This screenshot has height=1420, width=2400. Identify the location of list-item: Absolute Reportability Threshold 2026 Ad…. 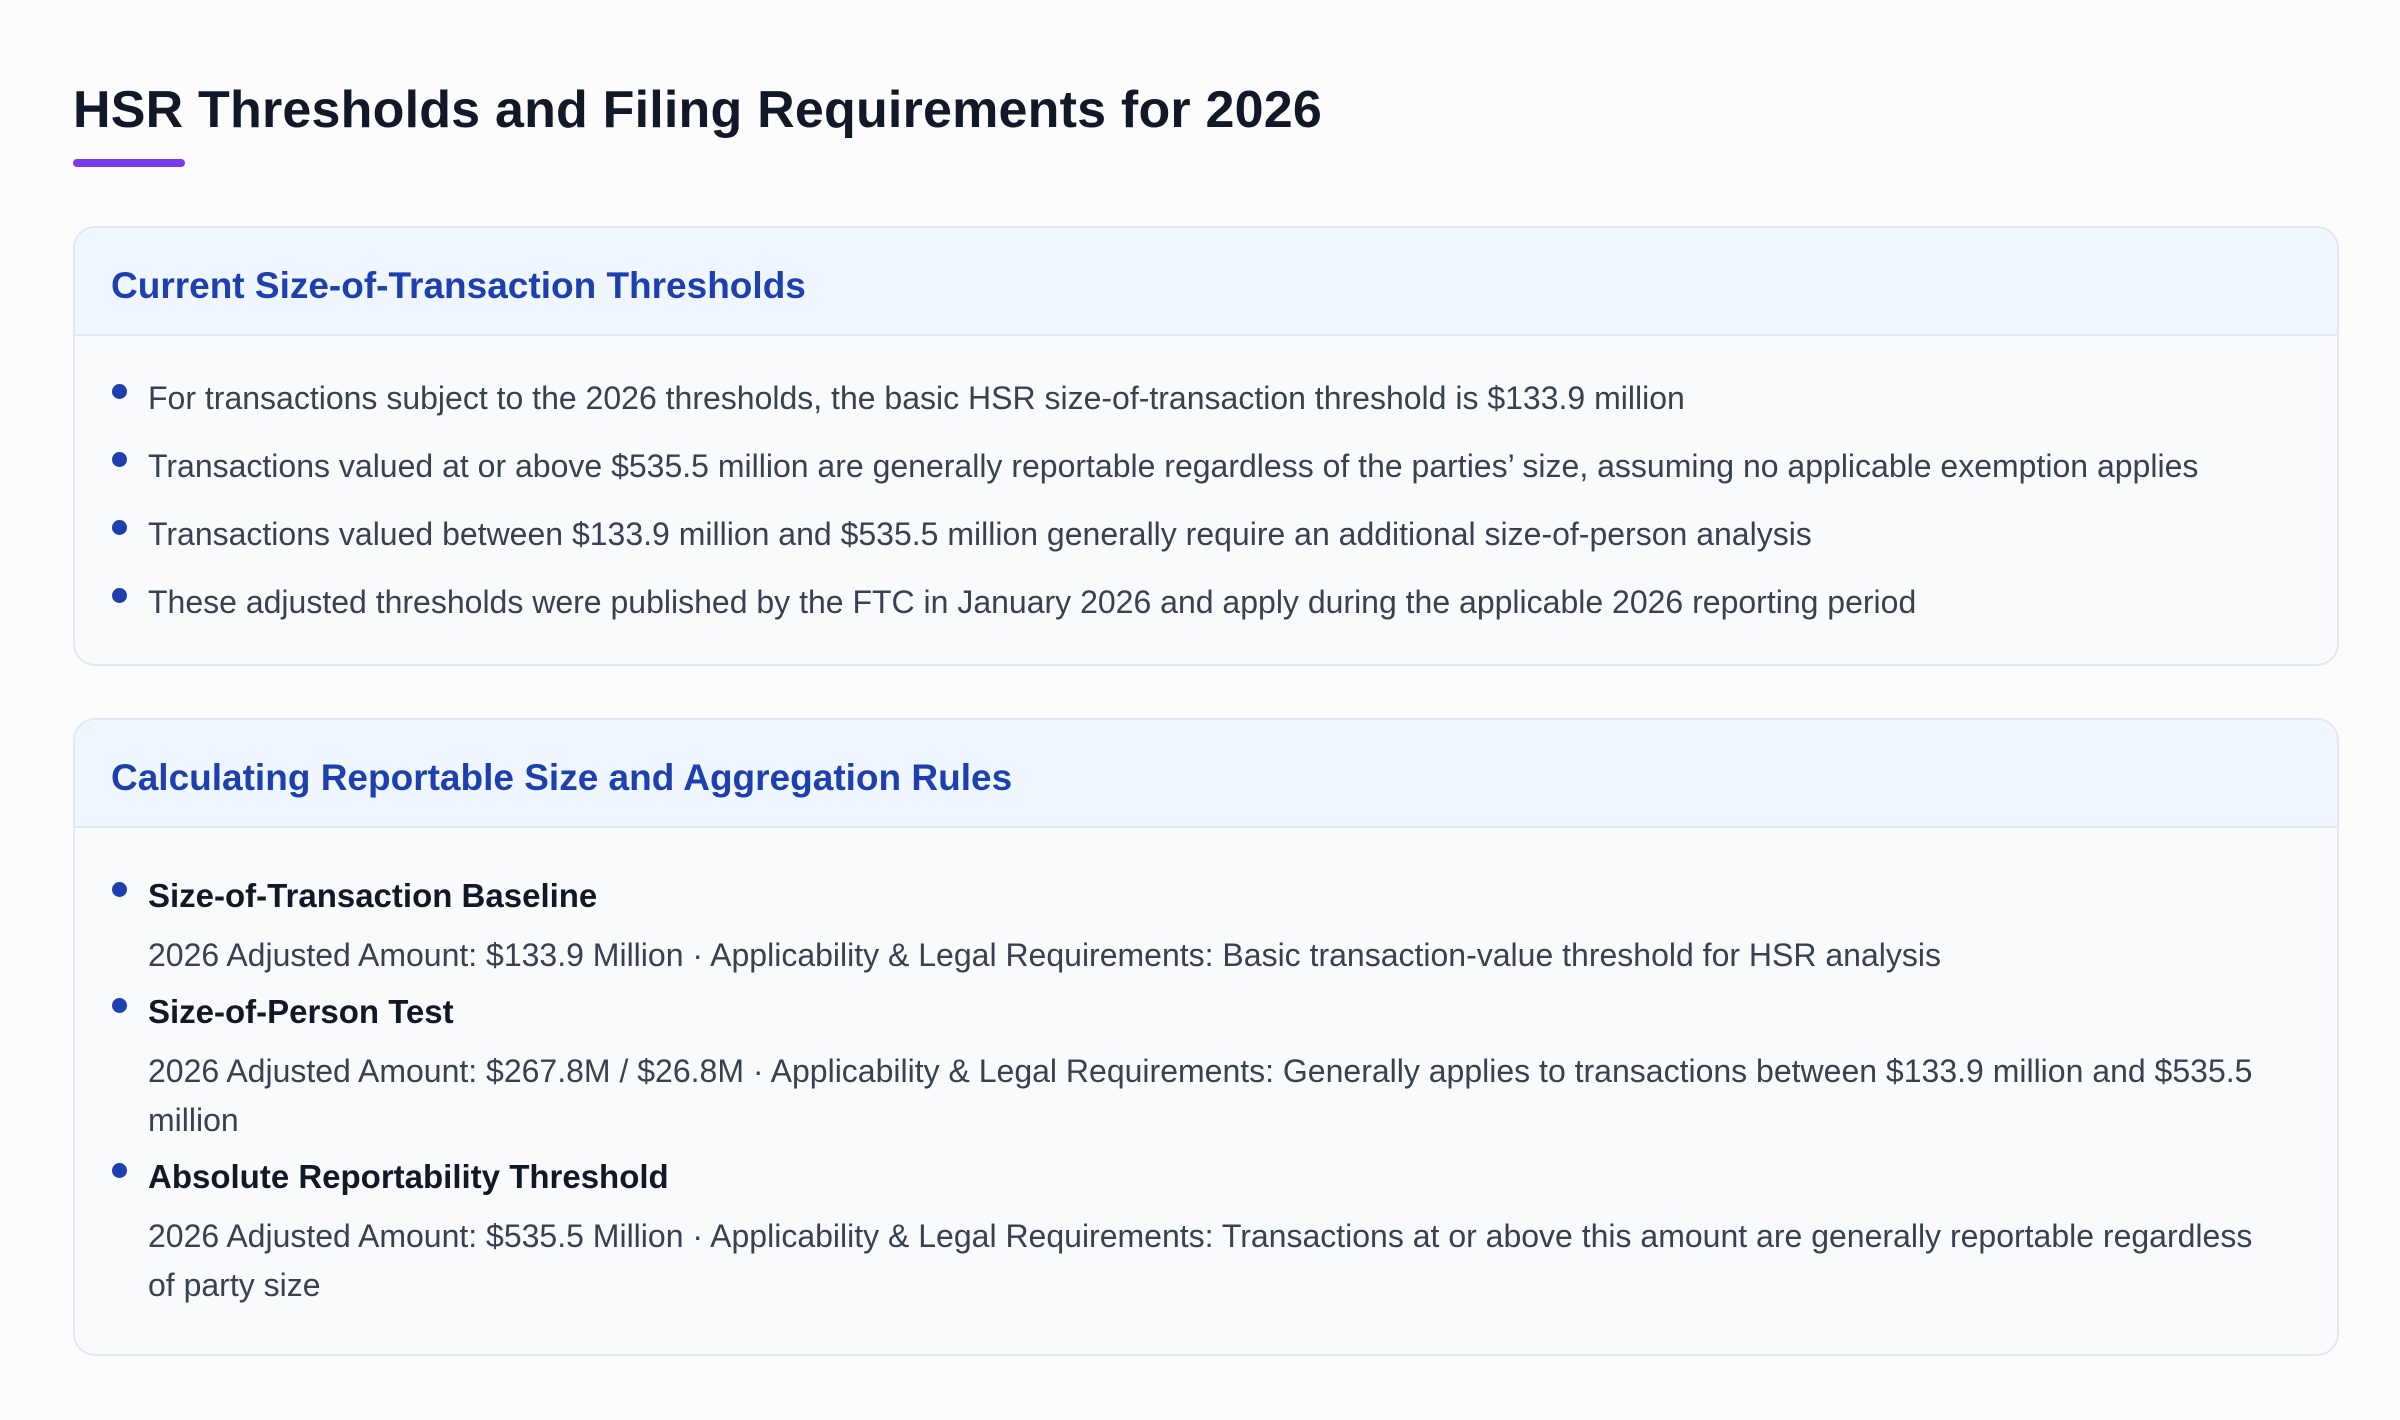
(1206, 1233).